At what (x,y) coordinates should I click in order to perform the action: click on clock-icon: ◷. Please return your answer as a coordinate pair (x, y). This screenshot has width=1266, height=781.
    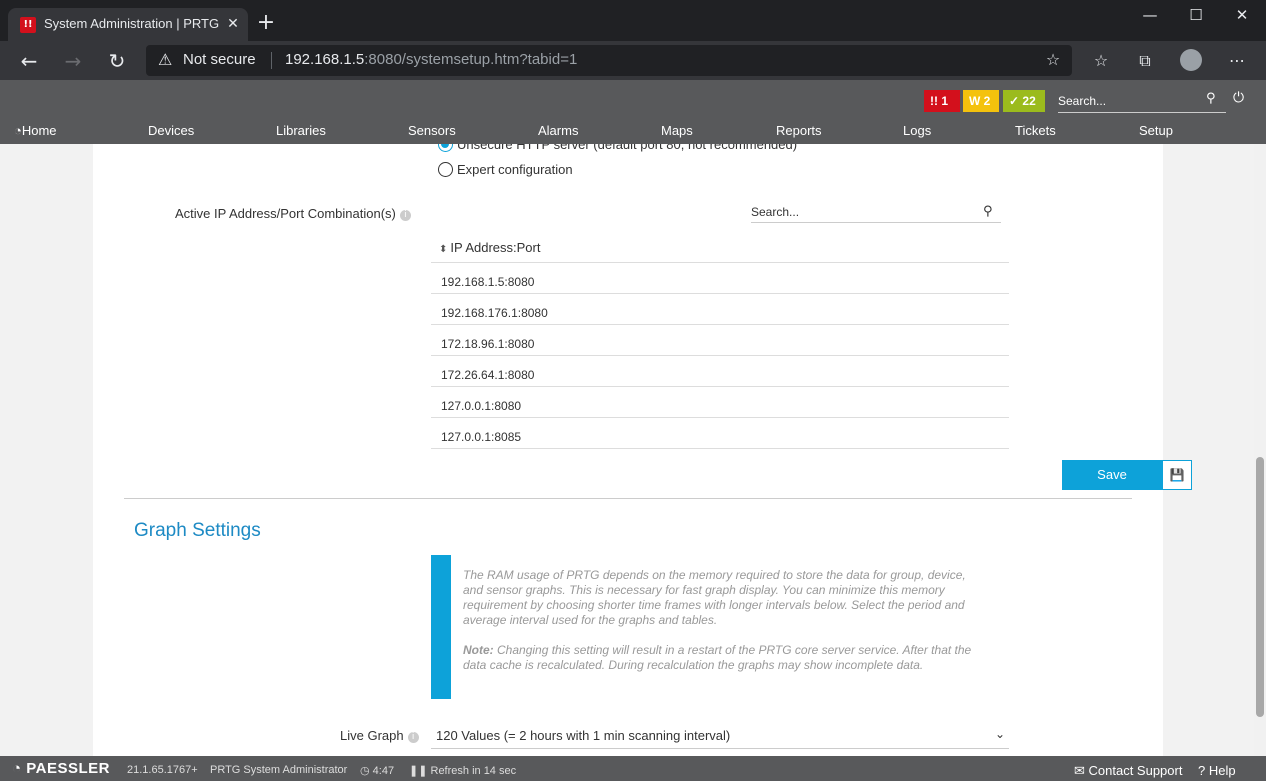
    Looking at the image, I should click on (366, 771).